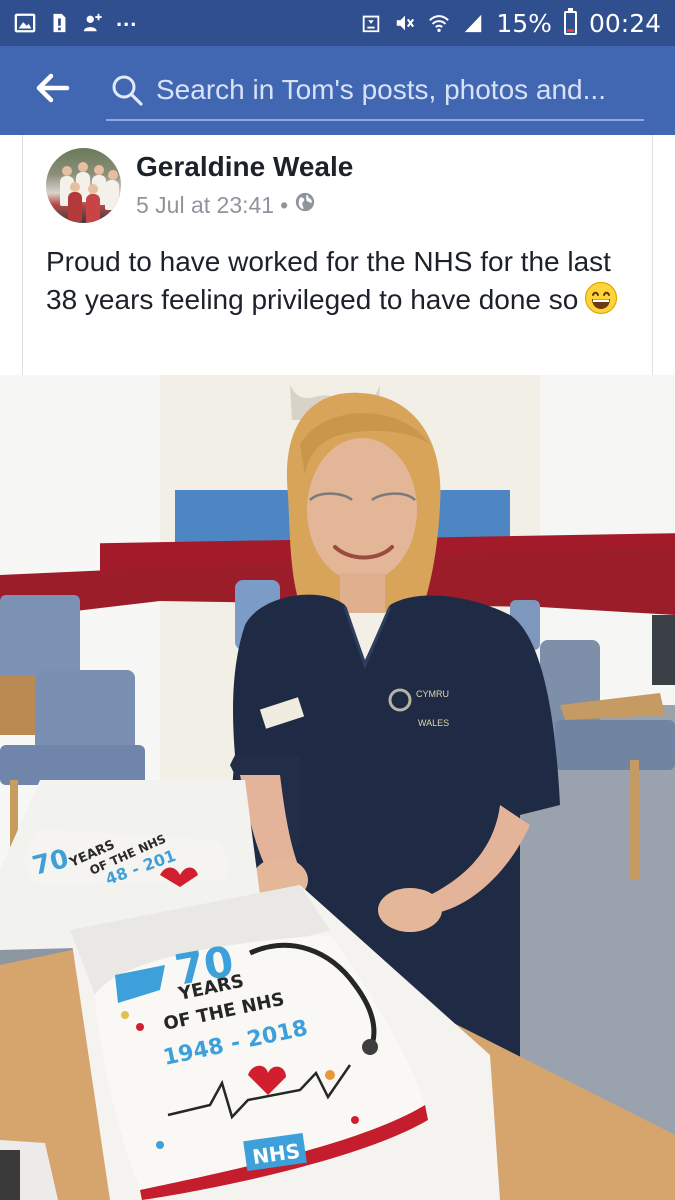  I want to click on mute-icon, so click(405, 23).